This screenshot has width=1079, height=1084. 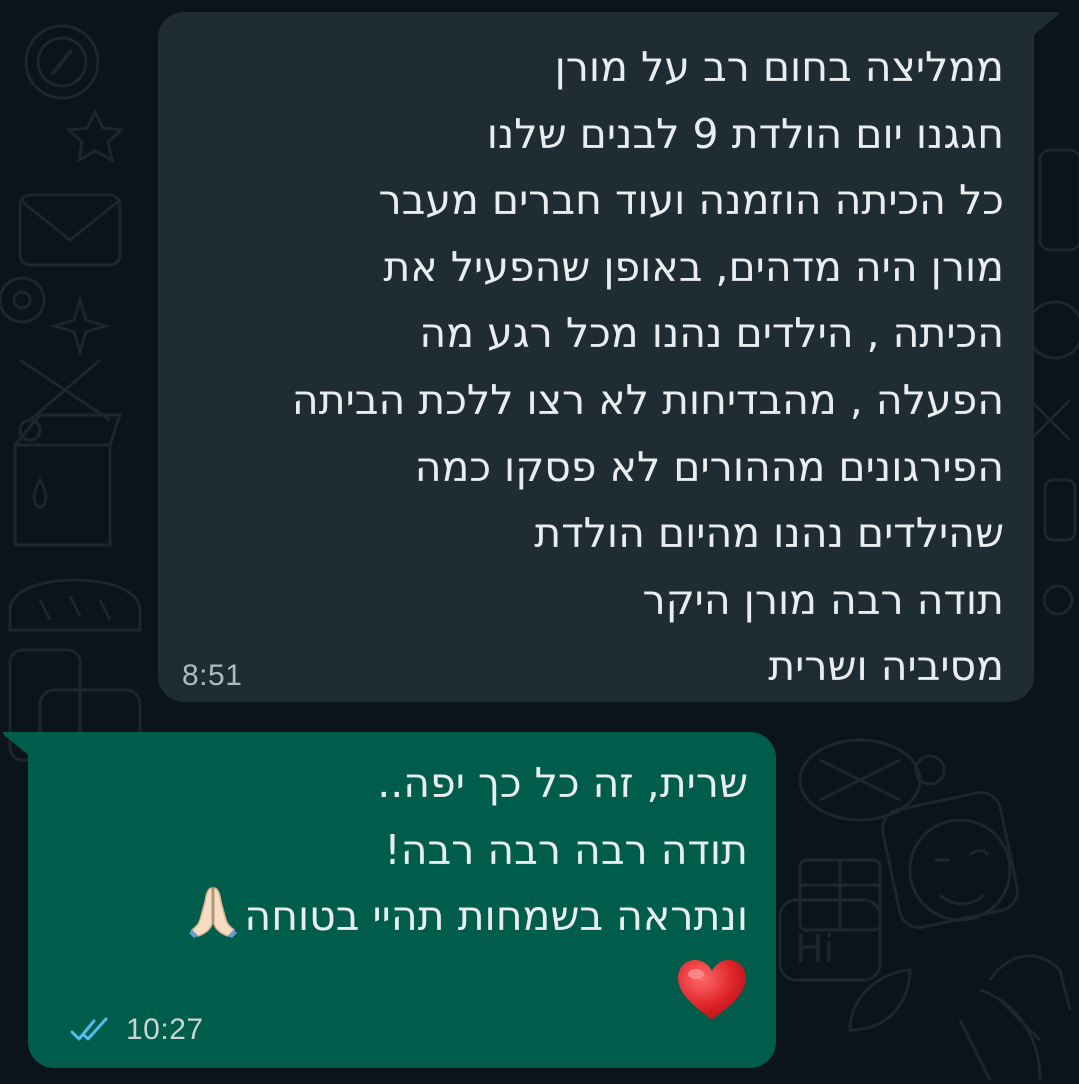 What do you see at coordinates (814, 949) in the screenshot?
I see `svg-text: Hi` at bounding box center [814, 949].